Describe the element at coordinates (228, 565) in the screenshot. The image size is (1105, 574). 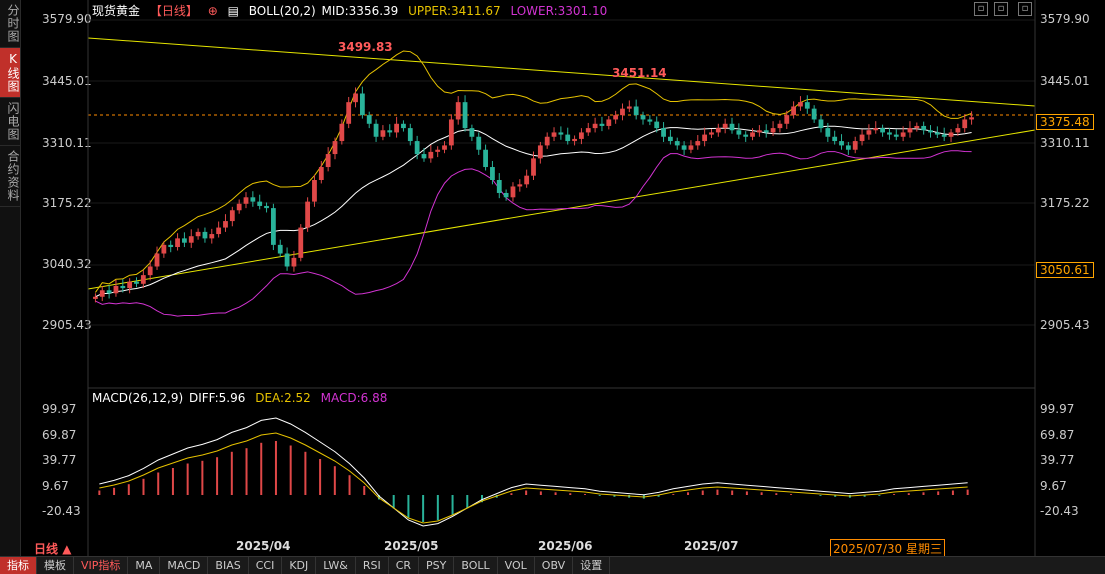
I see `tab-bias: BIAS` at that location.